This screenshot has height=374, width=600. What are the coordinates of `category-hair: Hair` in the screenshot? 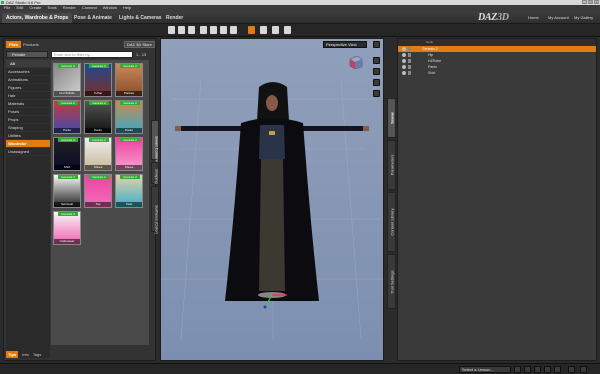 It's located at (28, 96).